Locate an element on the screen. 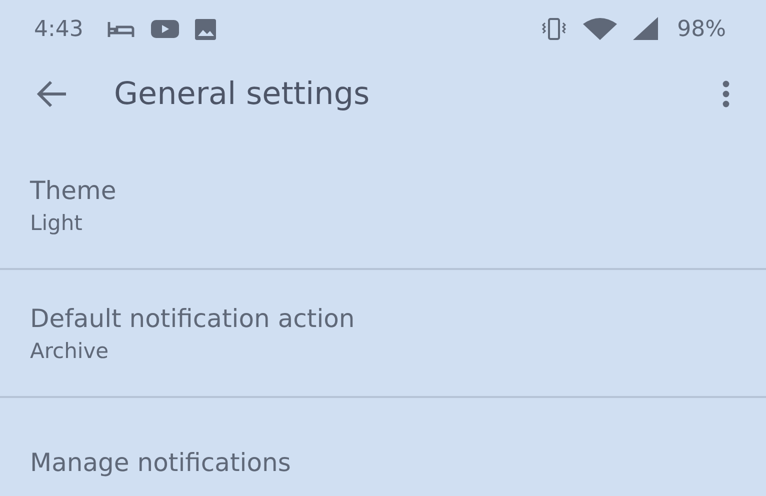  battery-percentage: 98% is located at coordinates (701, 29).